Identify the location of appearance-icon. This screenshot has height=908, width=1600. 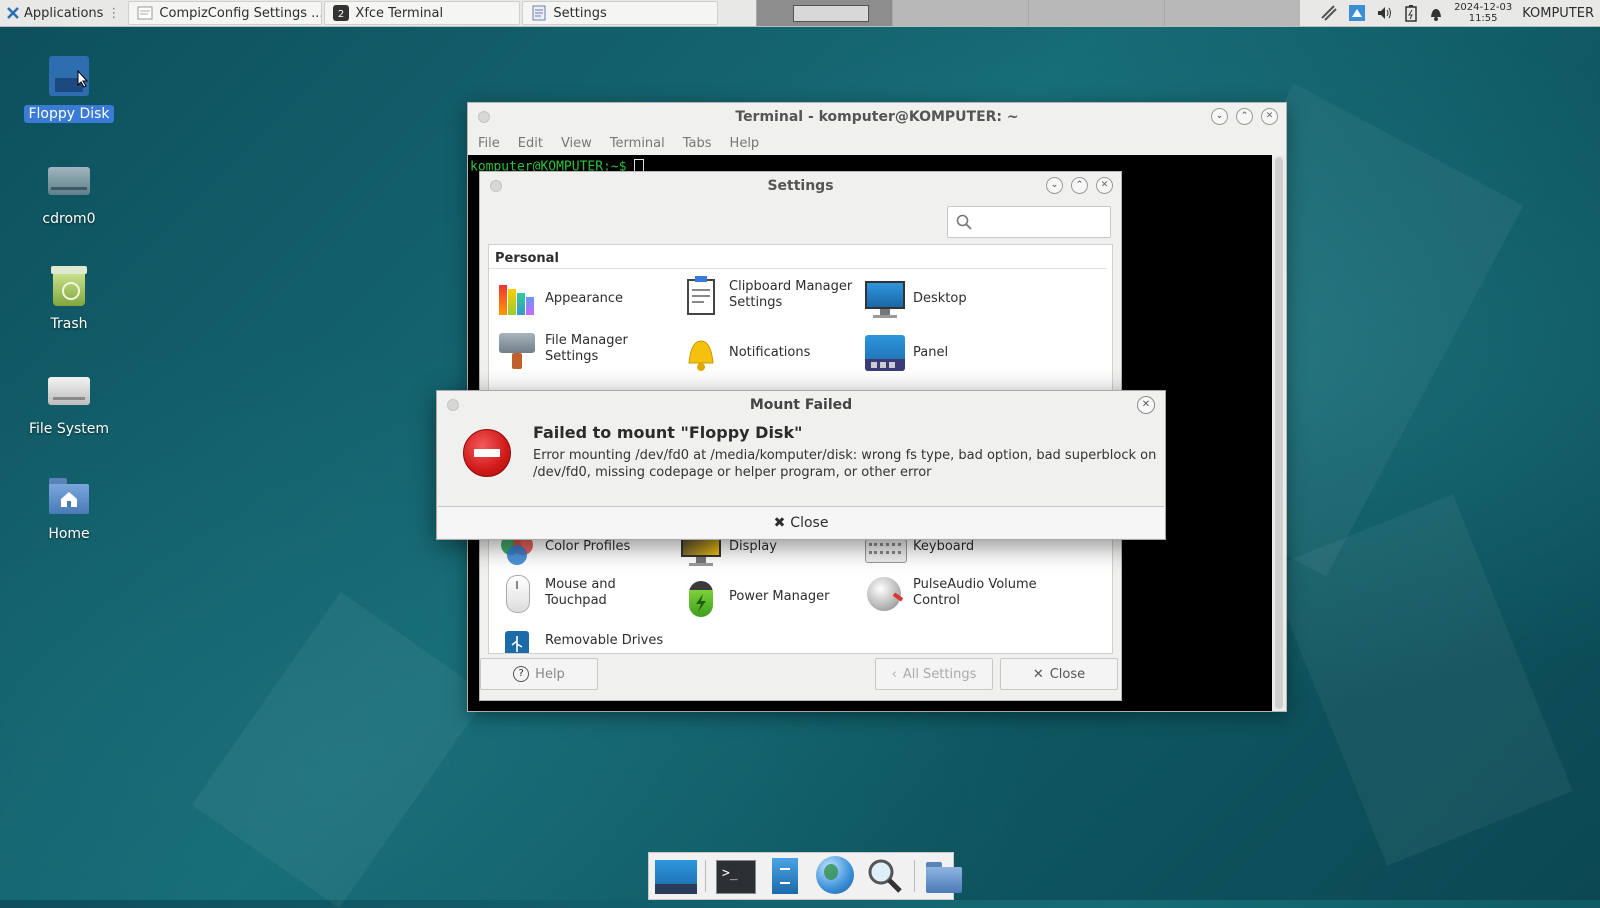
(517, 299).